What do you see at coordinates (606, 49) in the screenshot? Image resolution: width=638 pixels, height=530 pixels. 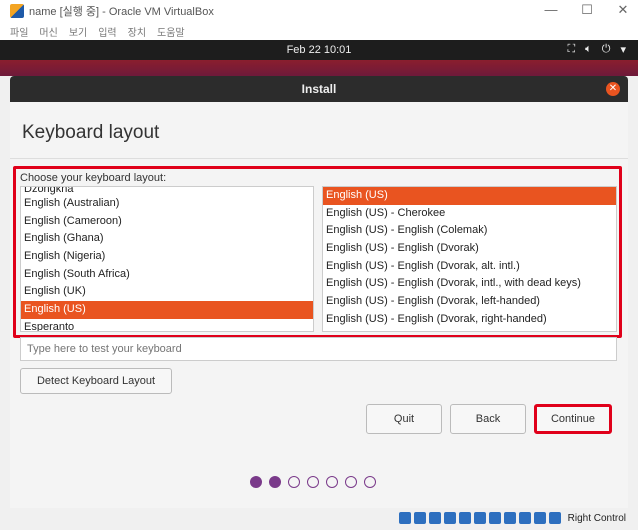 I see `power-icon: ⏻` at bounding box center [606, 49].